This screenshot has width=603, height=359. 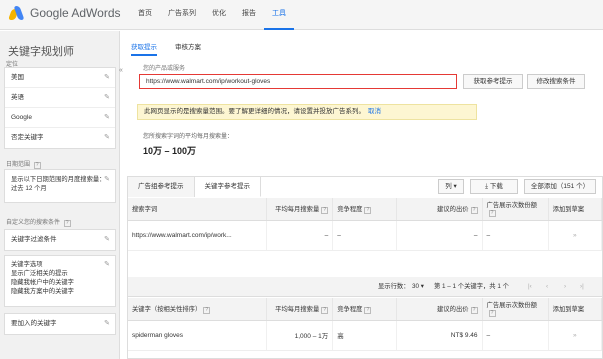 What do you see at coordinates (219, 15) in the screenshot?
I see `nav-optimize: 优化` at bounding box center [219, 15].